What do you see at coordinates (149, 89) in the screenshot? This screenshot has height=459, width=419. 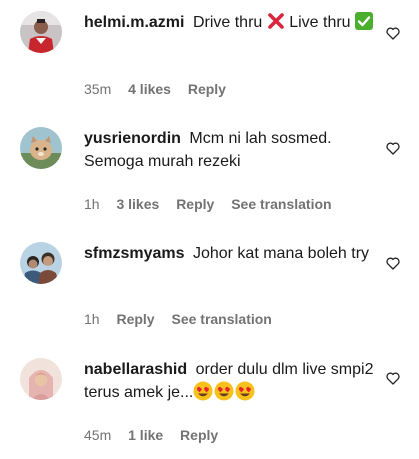 I see `likes-count: 4 likes` at bounding box center [149, 89].